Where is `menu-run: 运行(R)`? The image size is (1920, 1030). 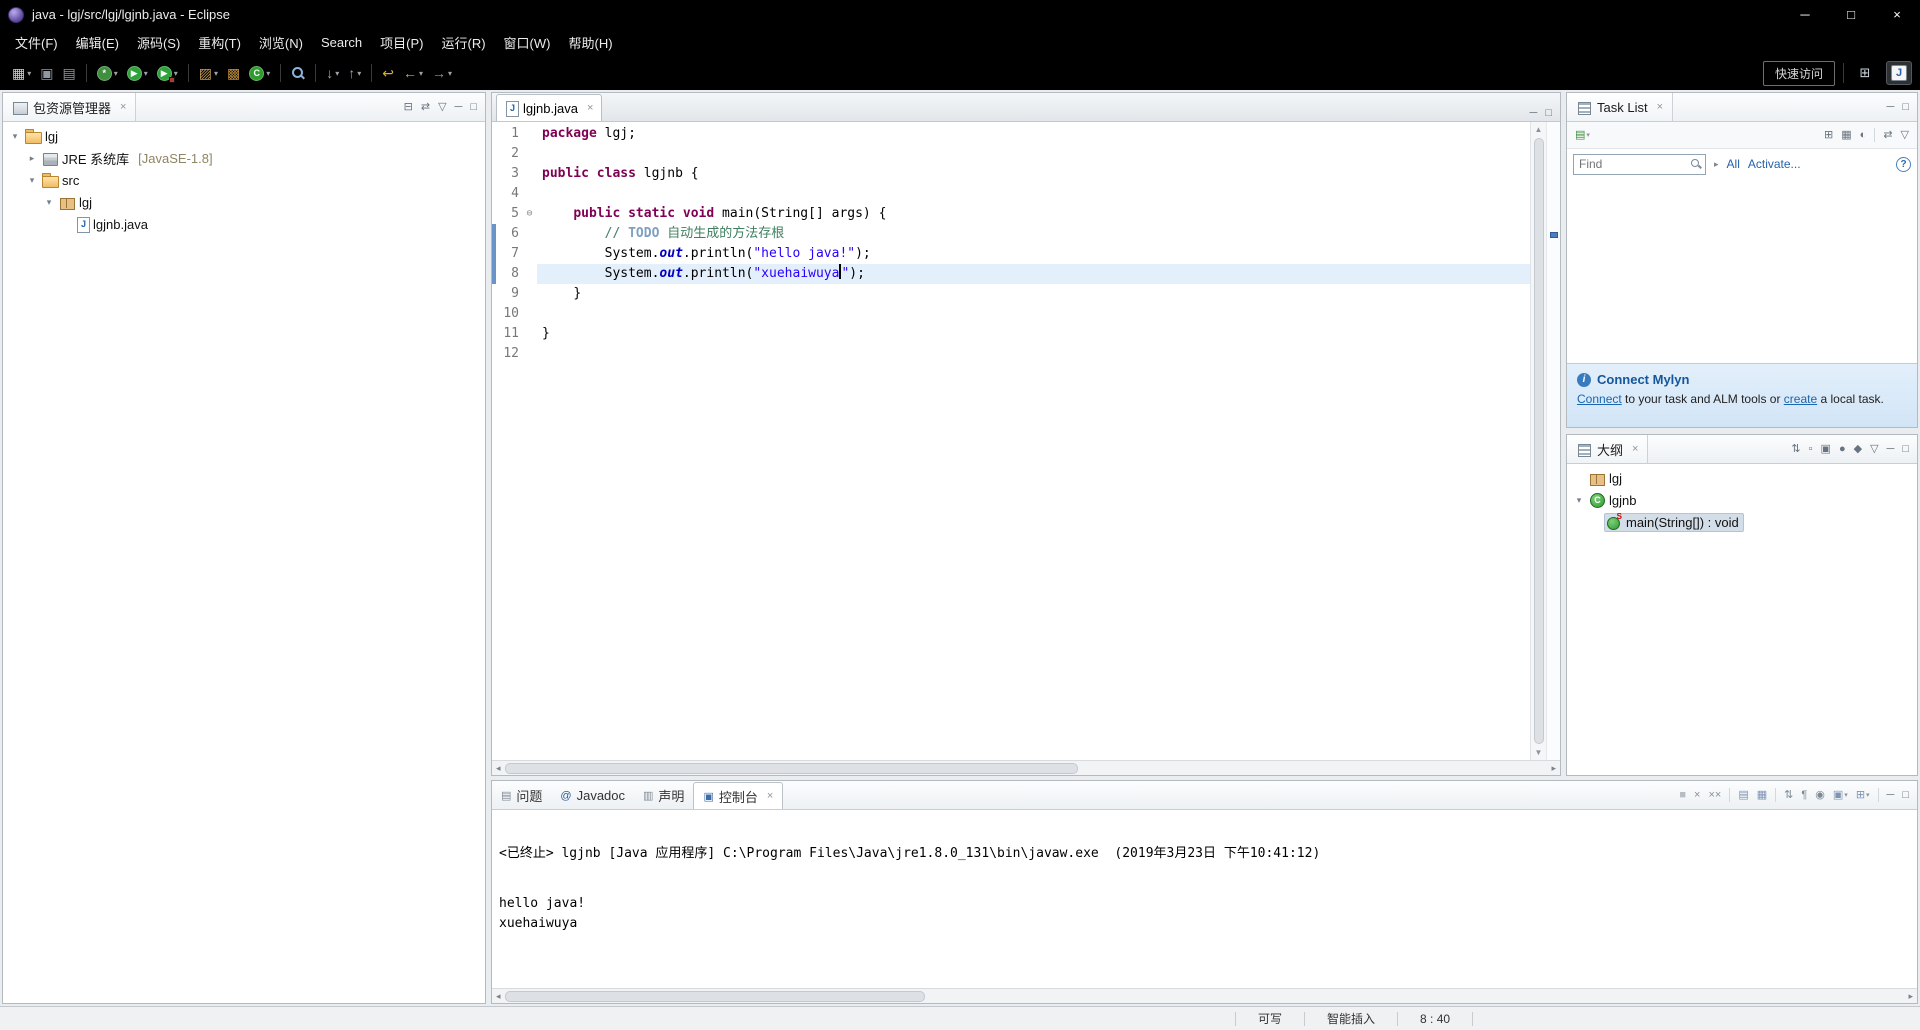 menu-run: 运行(R) is located at coordinates (464, 42).